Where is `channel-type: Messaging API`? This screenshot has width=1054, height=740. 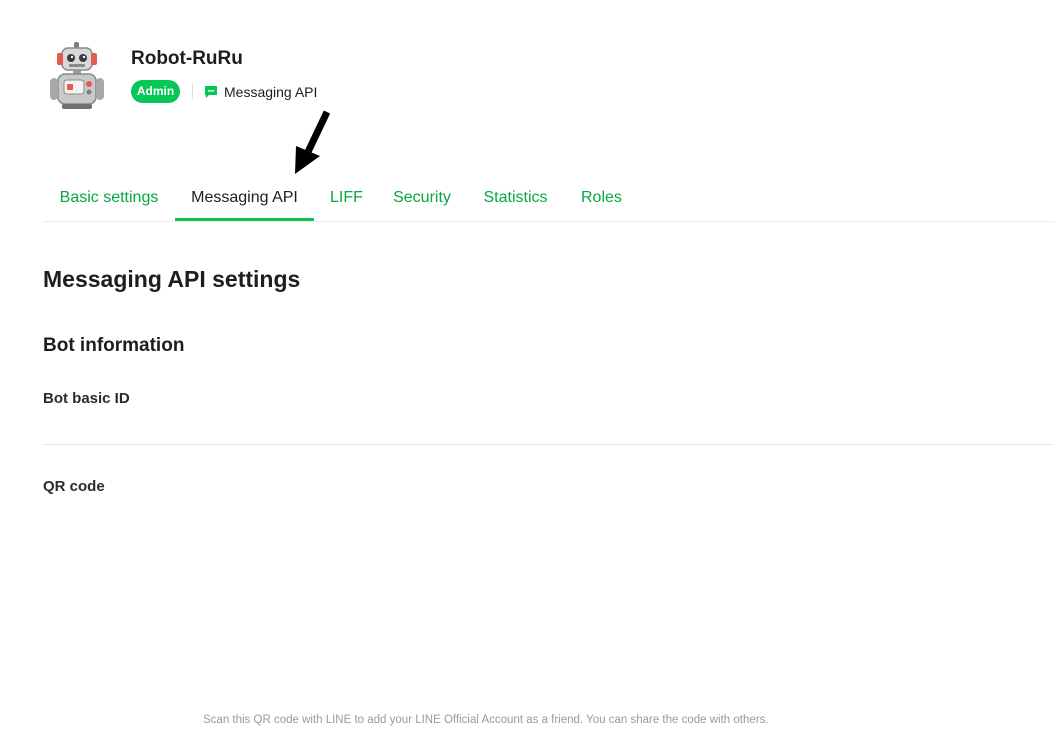 channel-type: Messaging API is located at coordinates (260, 91).